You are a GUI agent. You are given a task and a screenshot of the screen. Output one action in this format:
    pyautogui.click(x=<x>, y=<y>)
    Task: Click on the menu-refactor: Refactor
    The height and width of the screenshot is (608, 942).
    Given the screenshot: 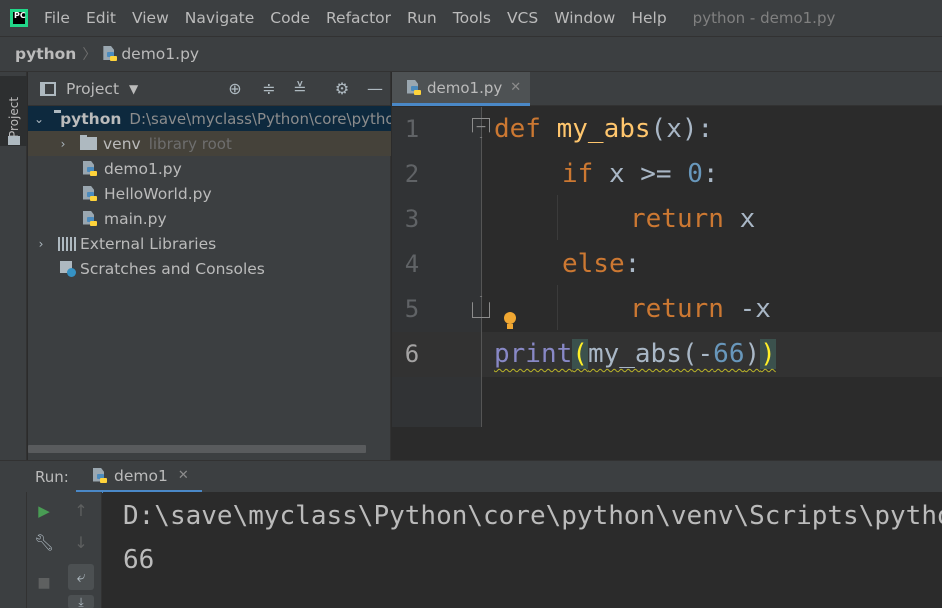 What is the action you would take?
    pyautogui.click(x=358, y=18)
    